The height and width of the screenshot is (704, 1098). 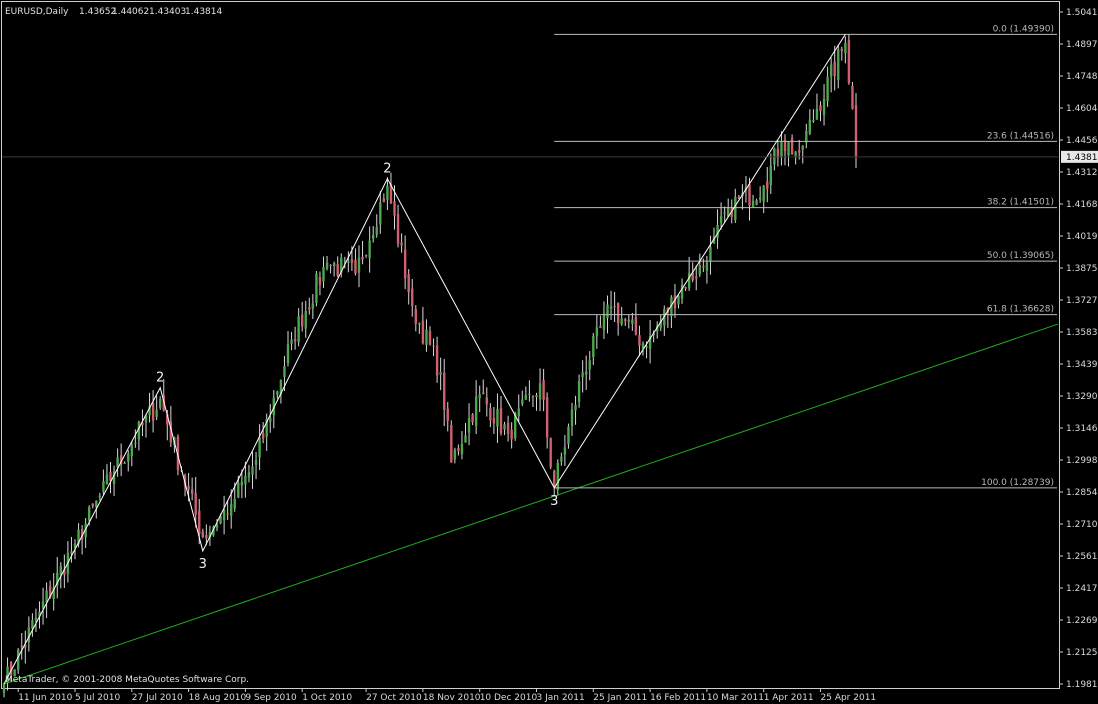 What do you see at coordinates (620, 698) in the screenshot?
I see `time-axis-label: 25 Jan 2011` at bounding box center [620, 698].